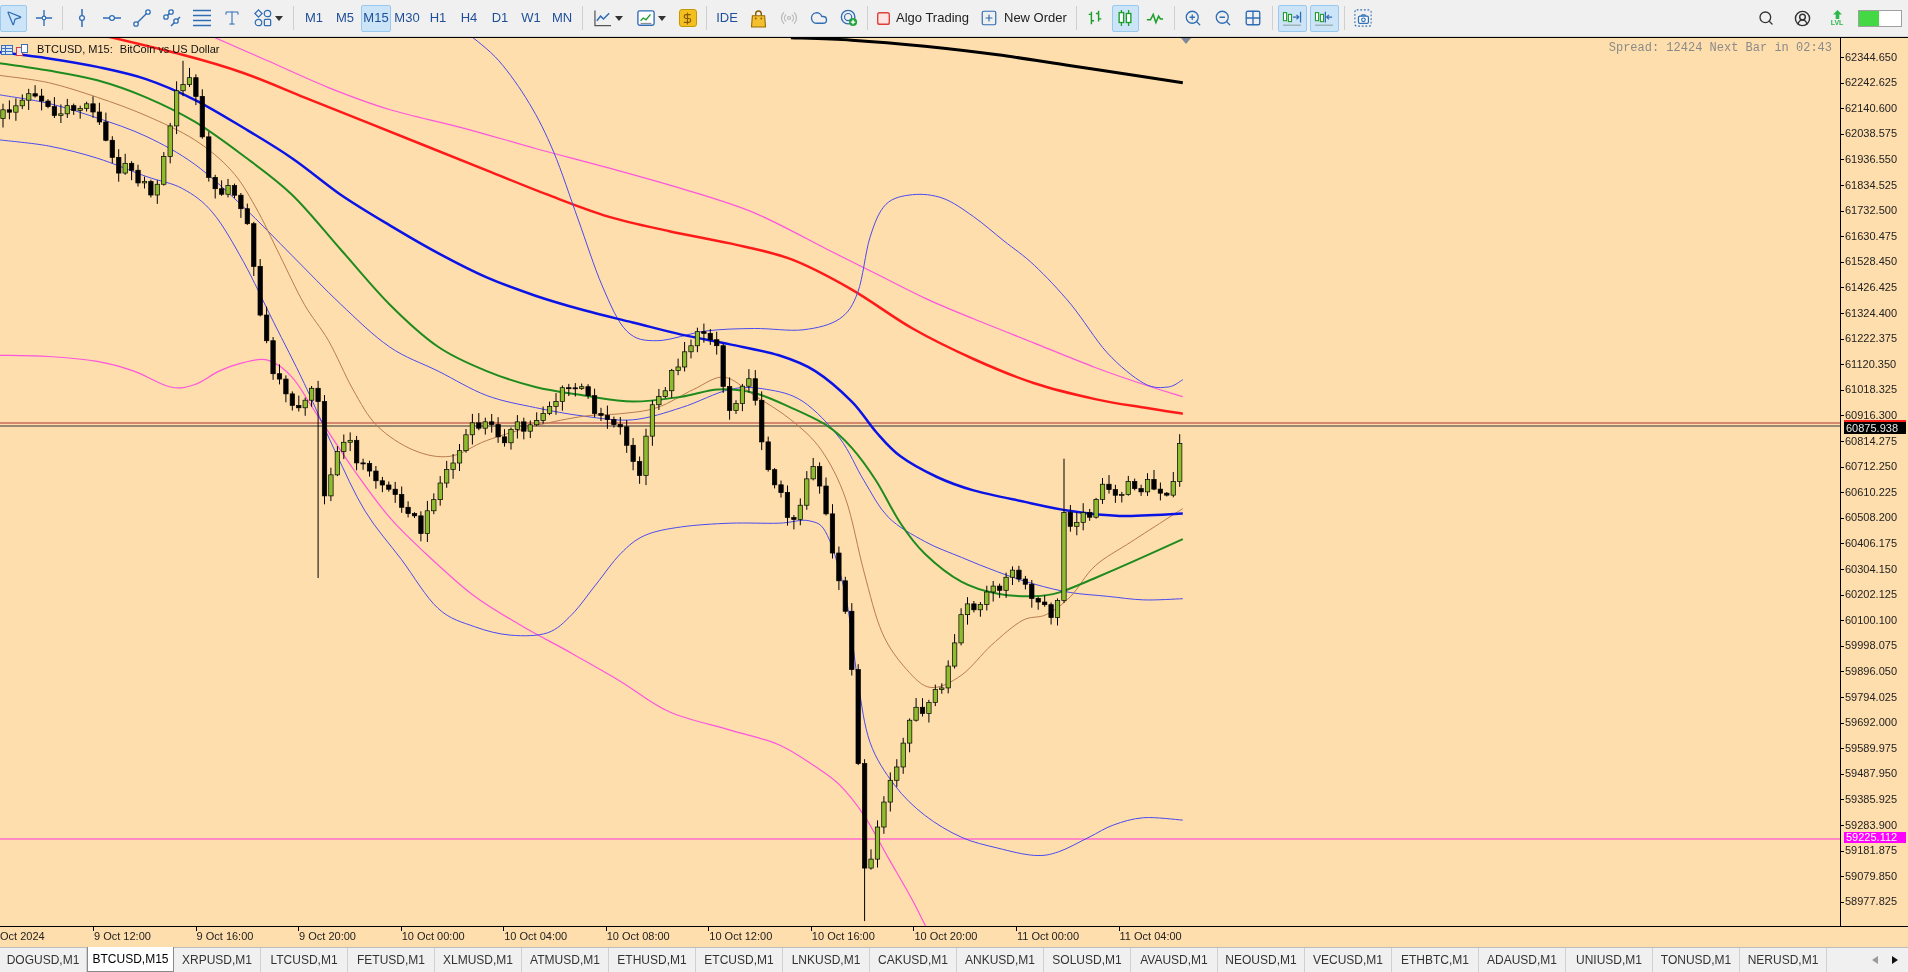 This screenshot has width=1908, height=972. Describe the element at coordinates (1871, 774) in the screenshot. I see `price-label: 59487.950` at that location.